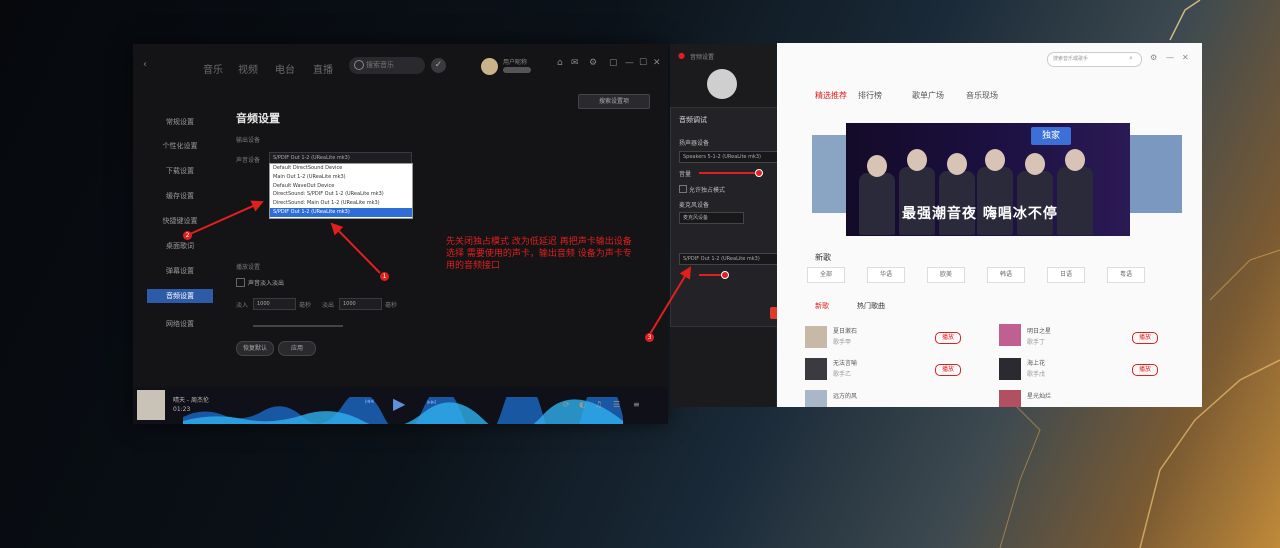 The width and height of the screenshot is (1280, 548). What do you see at coordinates (636, 404) in the screenshot?
I see `queue-icon: ≡` at bounding box center [636, 404].